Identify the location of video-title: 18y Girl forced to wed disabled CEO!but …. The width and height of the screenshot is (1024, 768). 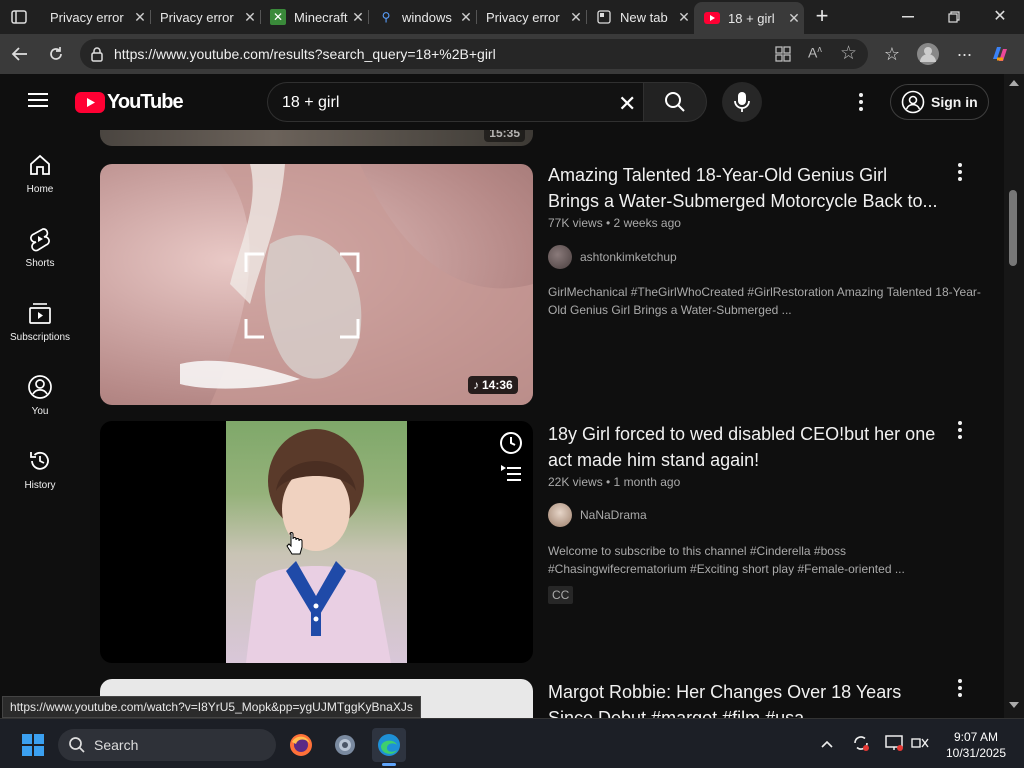
(748, 447).